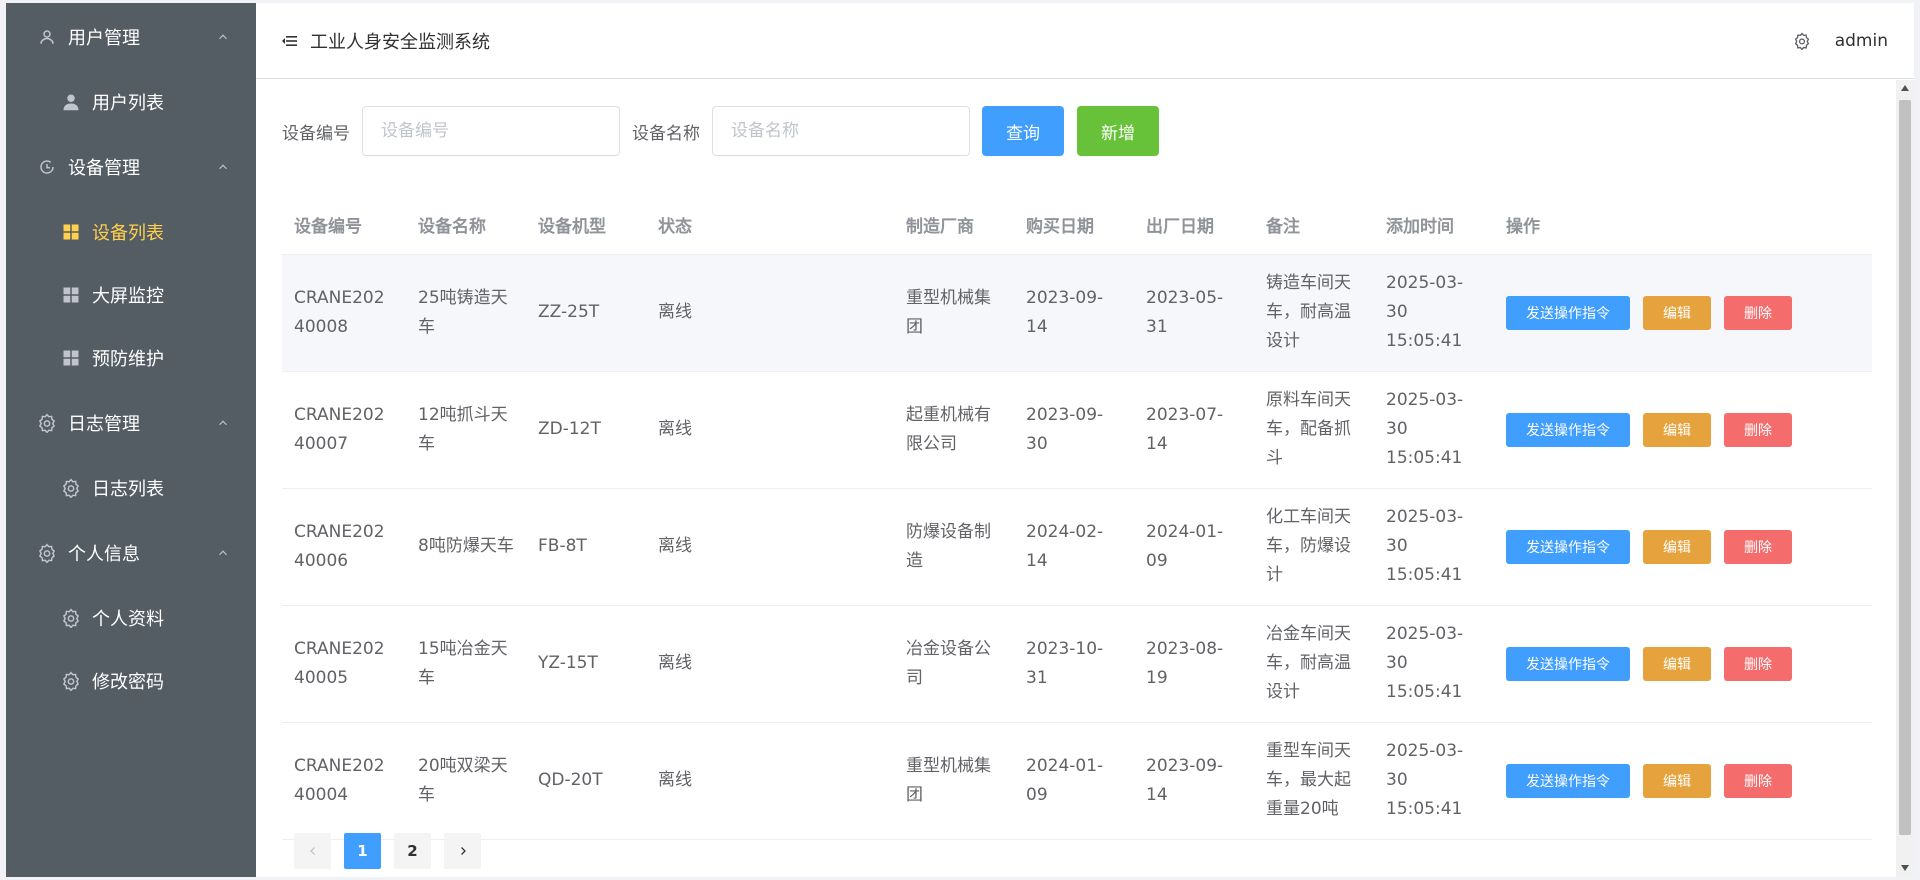 The width and height of the screenshot is (1920, 880). What do you see at coordinates (1085, 41) in the screenshot?
I see `header: 工业人身安全监测系统 admin` at bounding box center [1085, 41].